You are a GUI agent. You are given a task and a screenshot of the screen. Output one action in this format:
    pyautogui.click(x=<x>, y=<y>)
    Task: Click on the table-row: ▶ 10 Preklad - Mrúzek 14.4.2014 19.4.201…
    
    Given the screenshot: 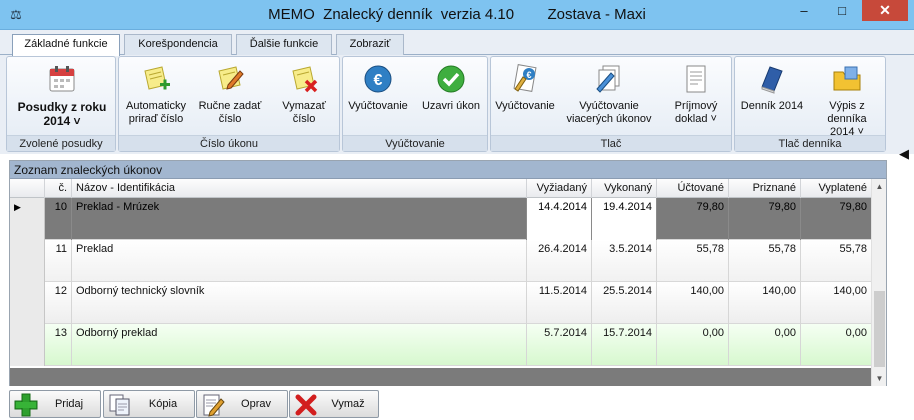 What is the action you would take?
    pyautogui.click(x=441, y=219)
    